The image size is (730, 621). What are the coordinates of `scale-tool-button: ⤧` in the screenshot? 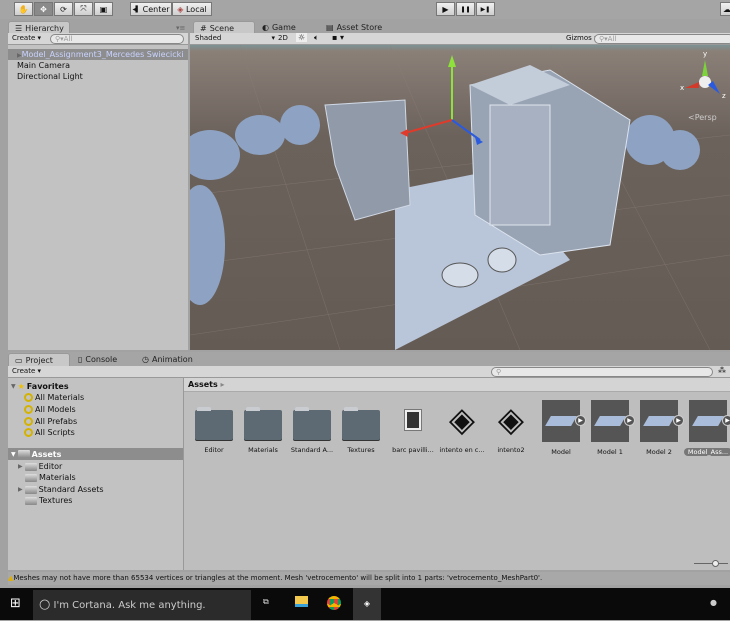 It's located at (83, 9).